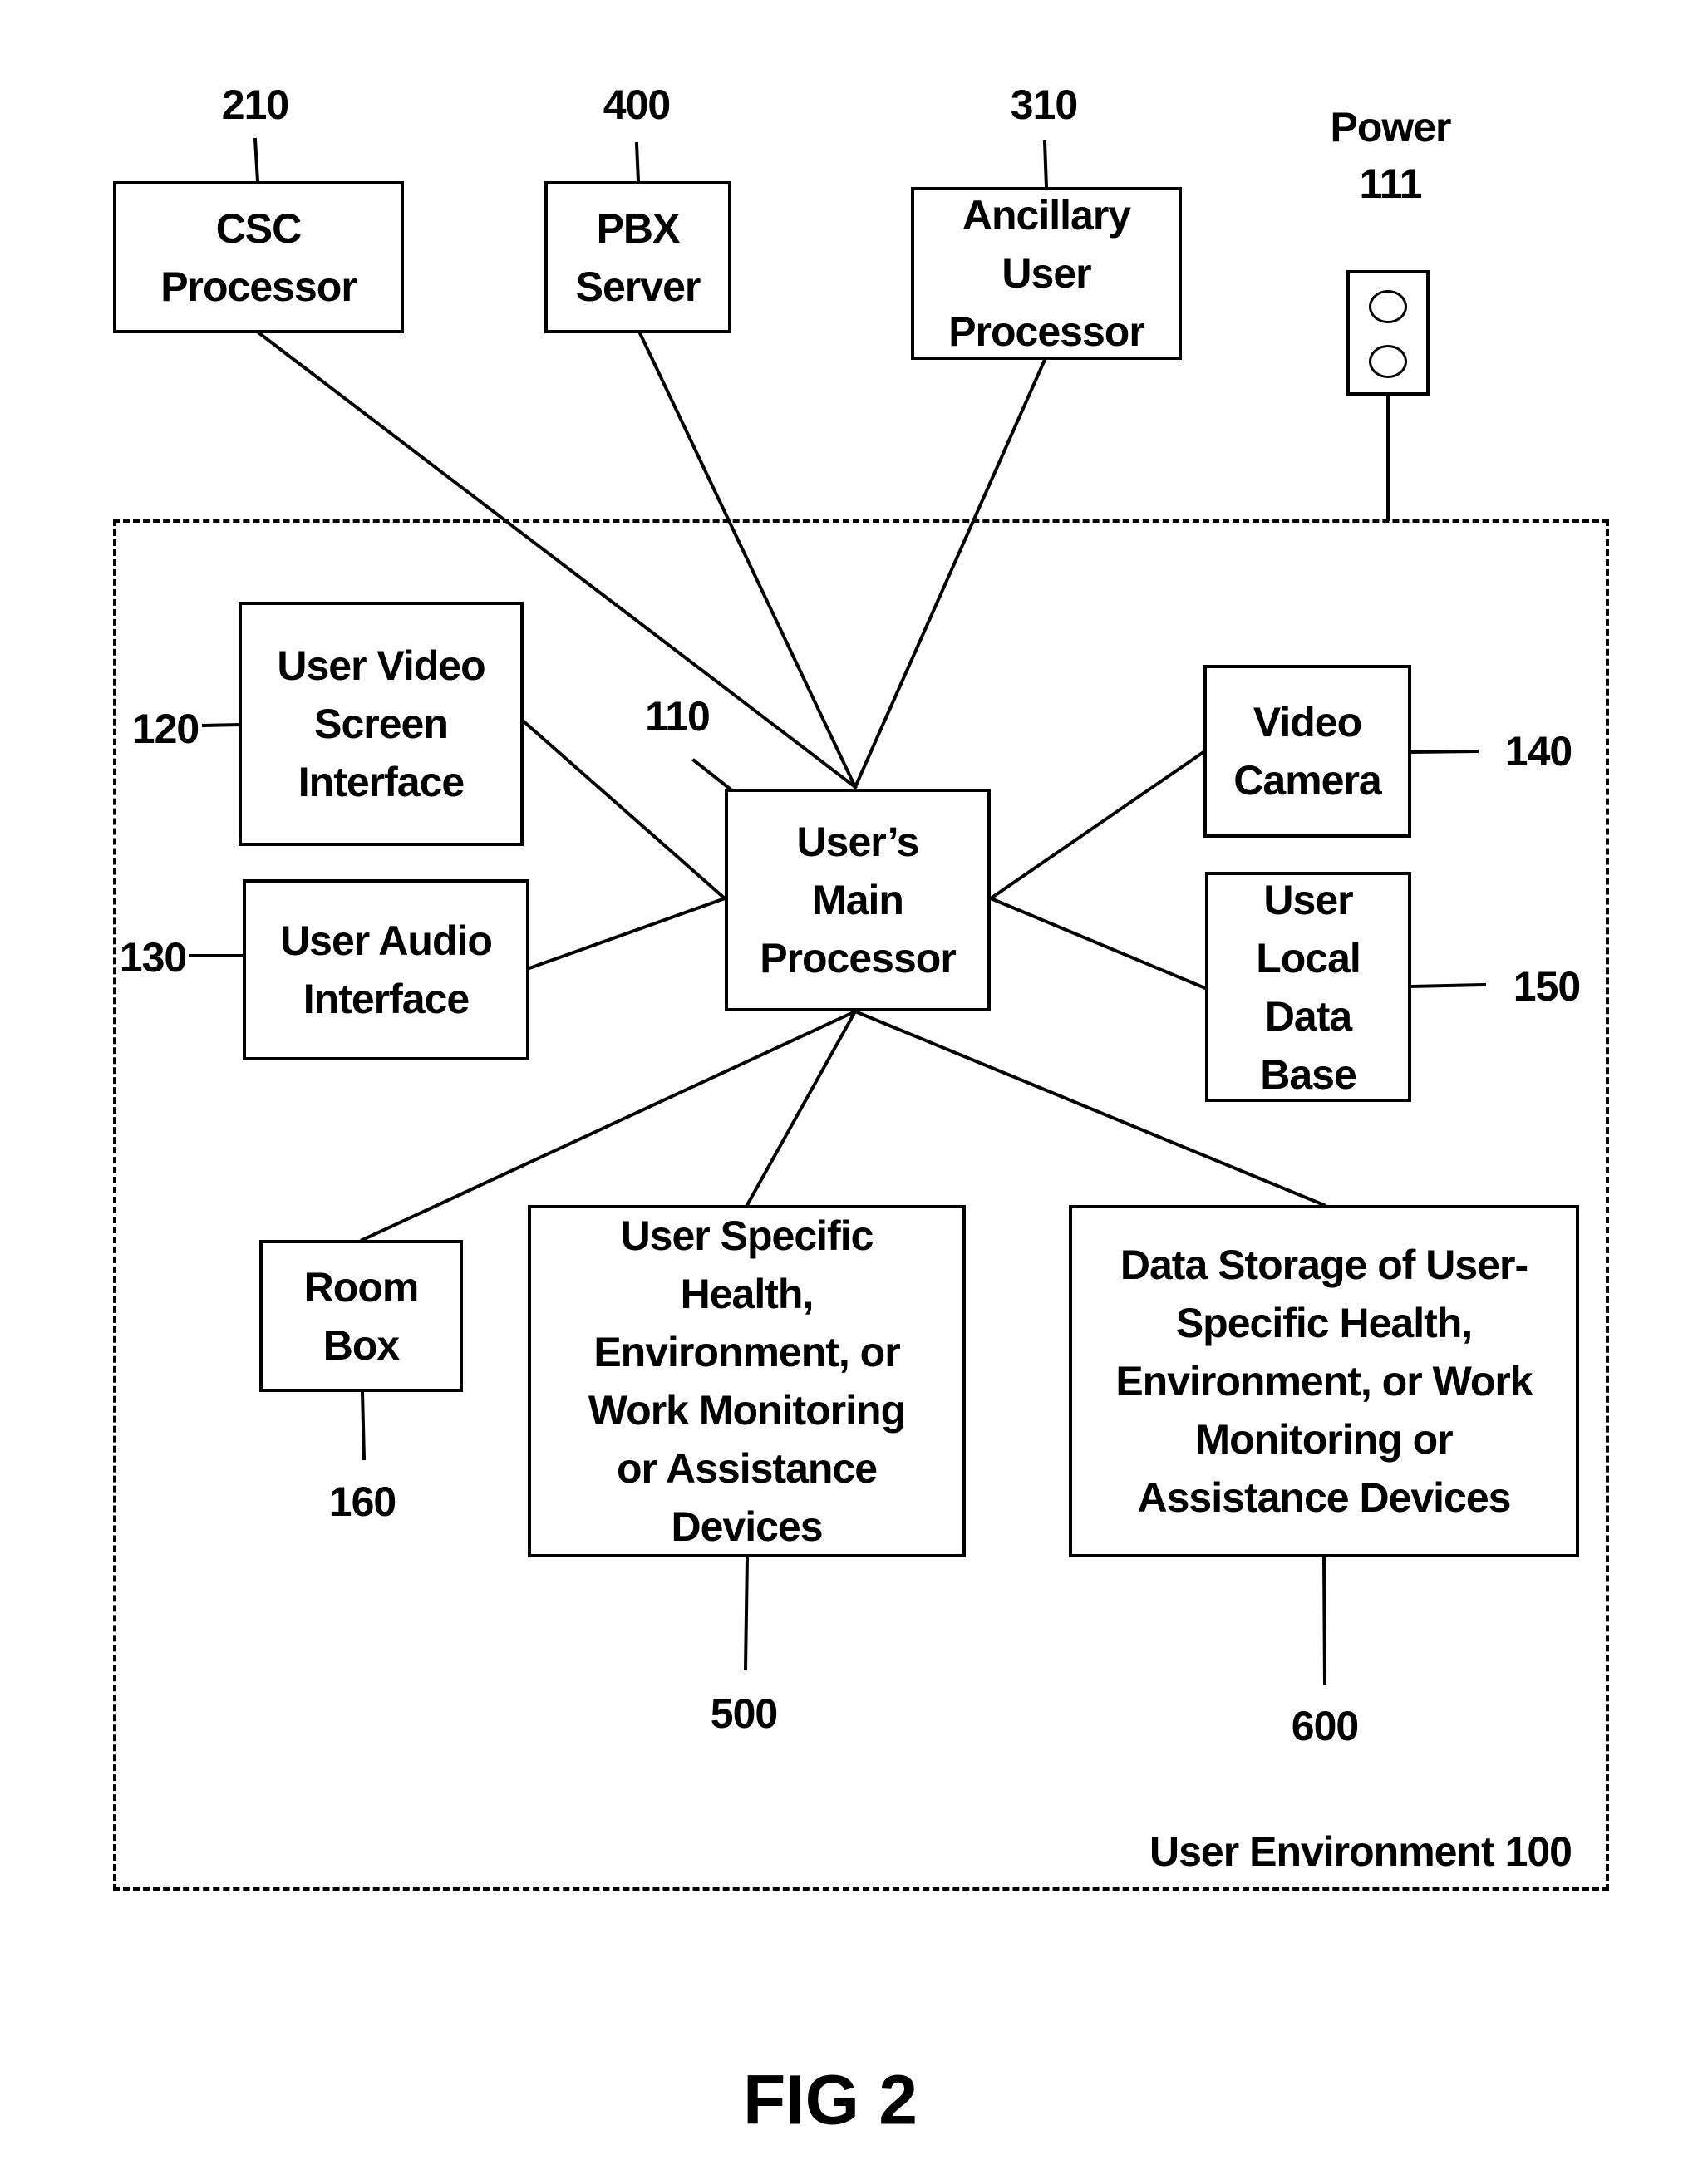 Image resolution: width=1693 pixels, height=2184 pixels. What do you see at coordinates (858, 900) in the screenshot?
I see `users-main-processor-box: User’s Main Processor` at bounding box center [858, 900].